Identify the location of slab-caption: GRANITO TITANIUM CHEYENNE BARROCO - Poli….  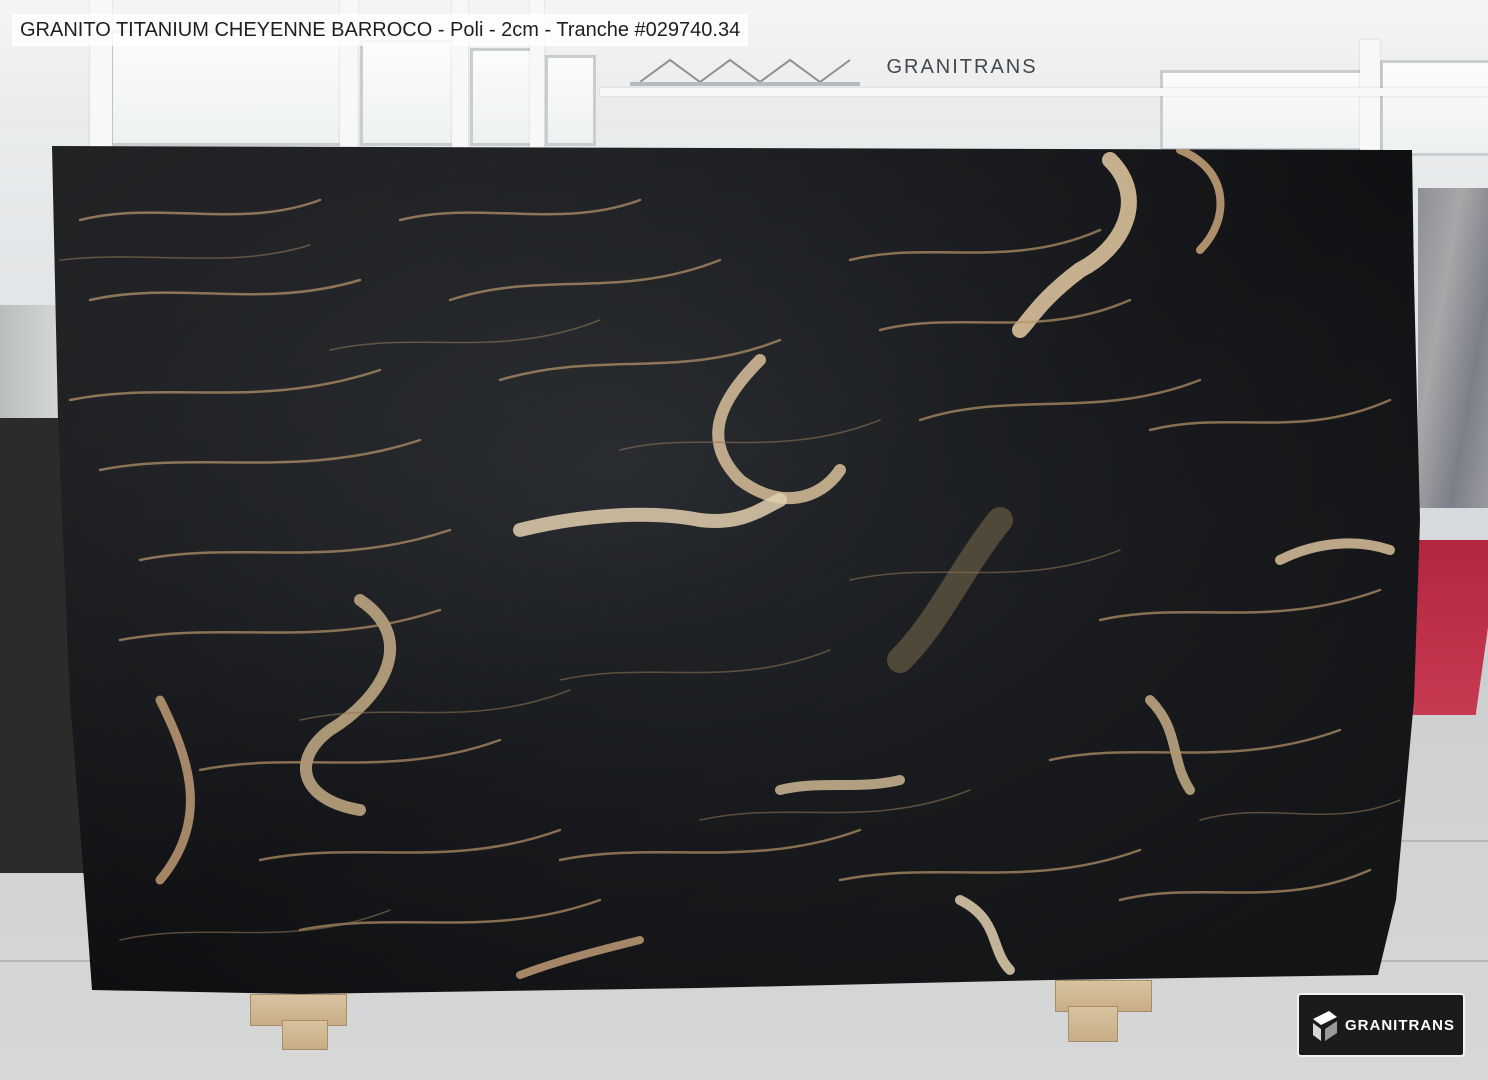
(380, 30).